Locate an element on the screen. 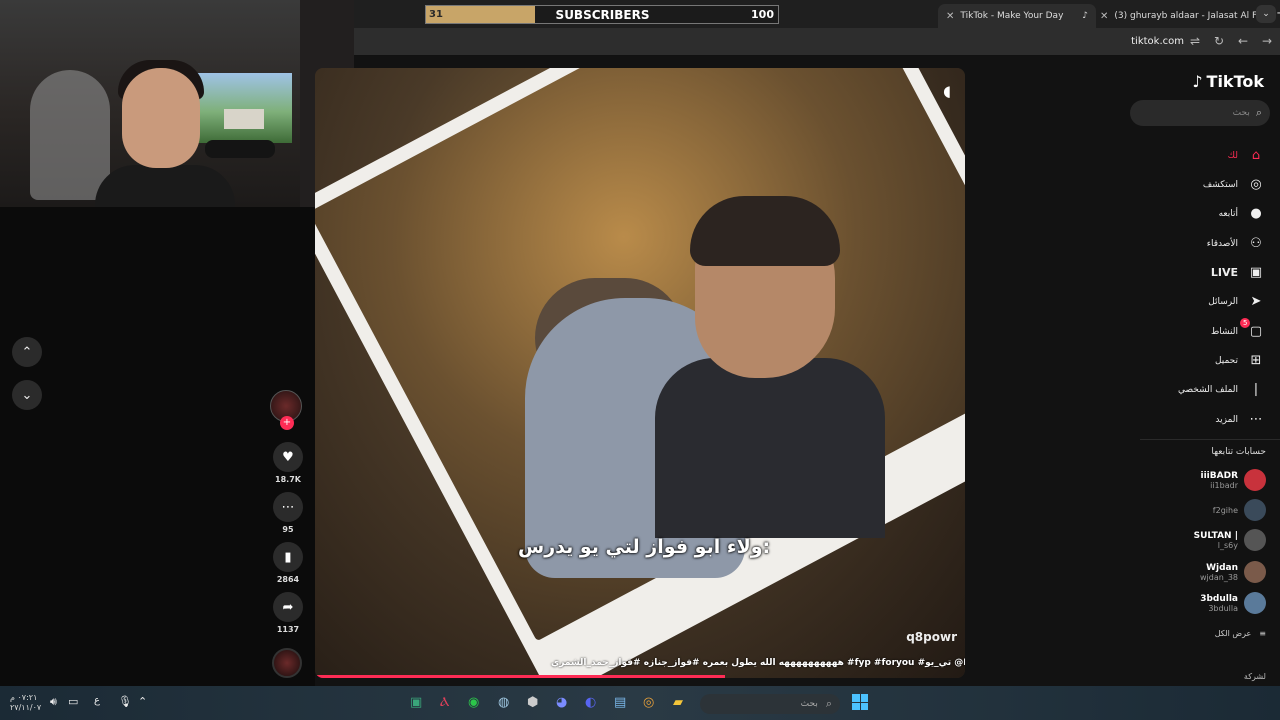  windows-start-icon is located at coordinates (860, 702).